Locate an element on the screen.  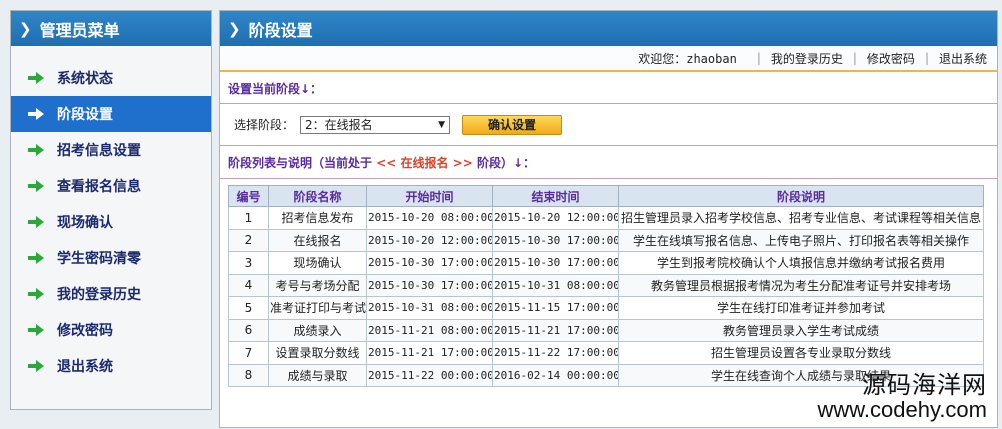
table-cell: 6 is located at coordinates (248, 330).